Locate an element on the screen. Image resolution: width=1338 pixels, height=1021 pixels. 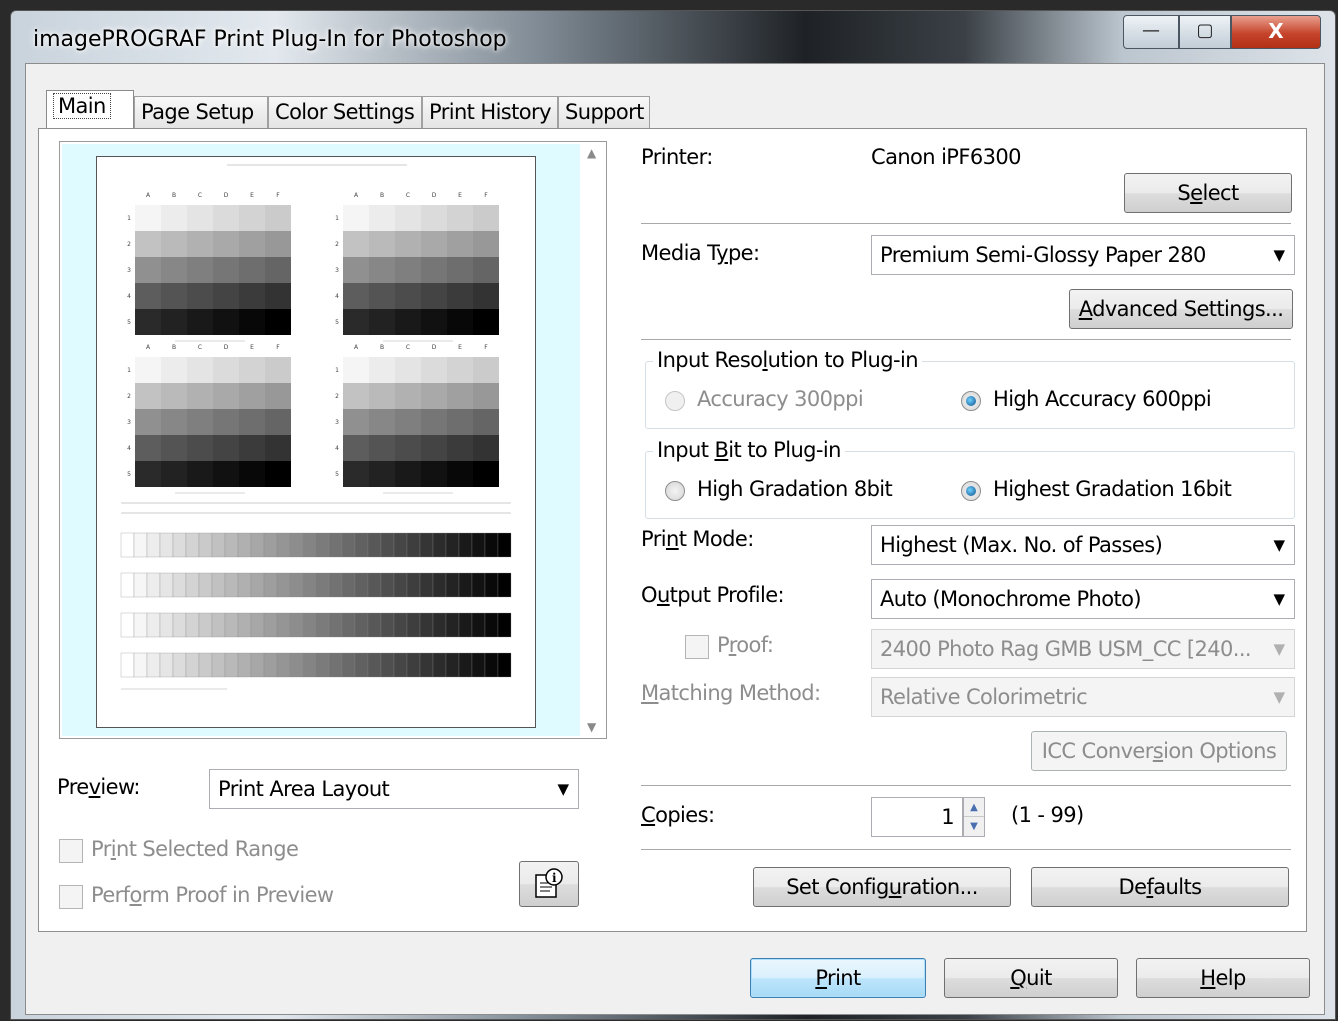
scroll-up-icon: ▲ is located at coordinates (591, 153).